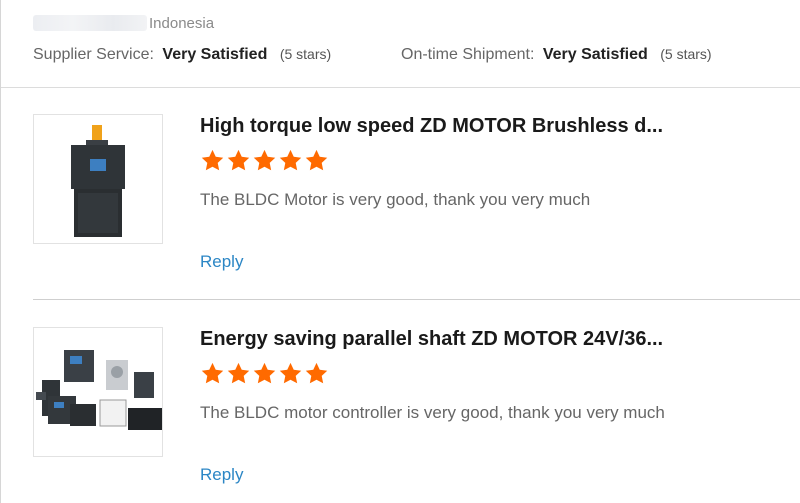  I want to click on buyer-name-redacted, so click(90, 23).